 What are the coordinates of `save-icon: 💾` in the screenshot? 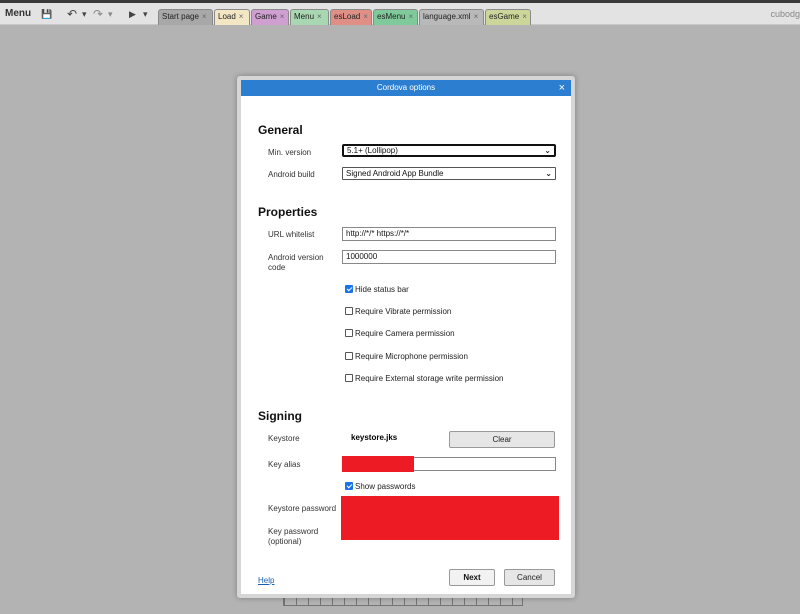 It's located at (46, 14).